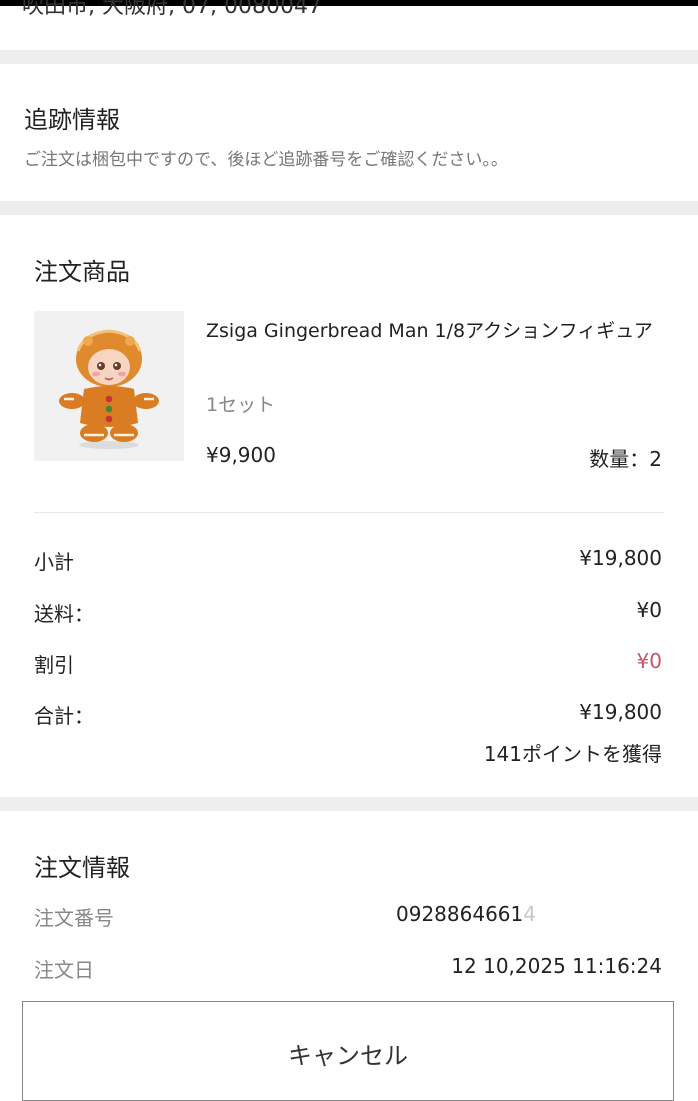  Describe the element at coordinates (460, 914) in the screenshot. I see `order-number-digits: 0928864661` at that location.